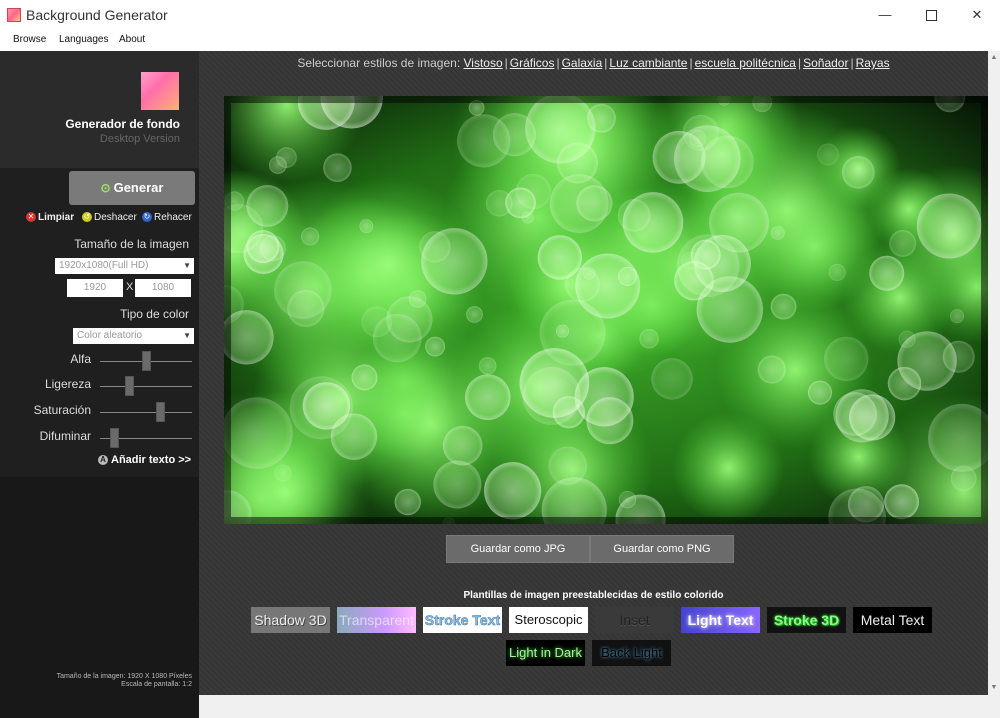  Describe the element at coordinates (518, 549) in the screenshot. I see `save-jpg-button: Guardar como JPG` at that location.